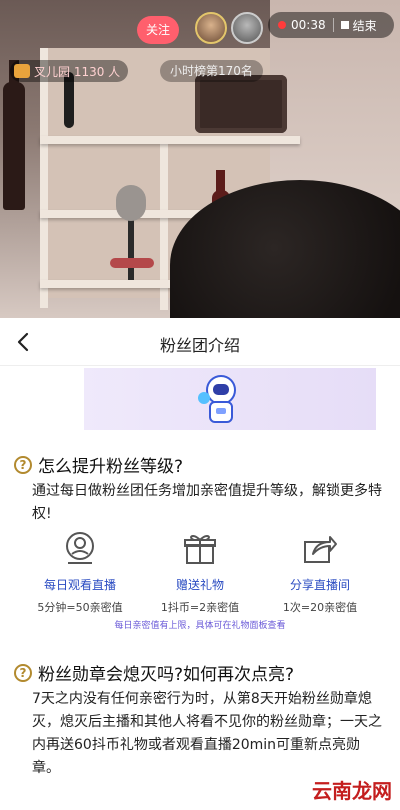 The height and width of the screenshot is (810, 400). What do you see at coordinates (320, 572) in the screenshot?
I see `task-share-live: 分享直播间 1次=20亲密值` at bounding box center [320, 572].